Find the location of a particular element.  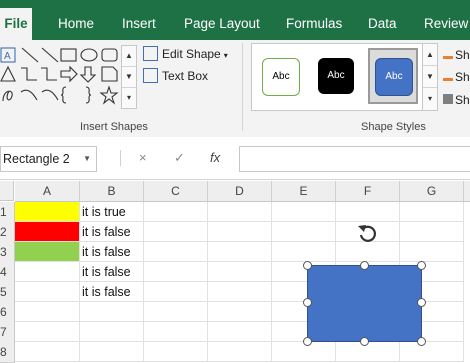

arc-shape-icon is located at coordinates (29, 95).